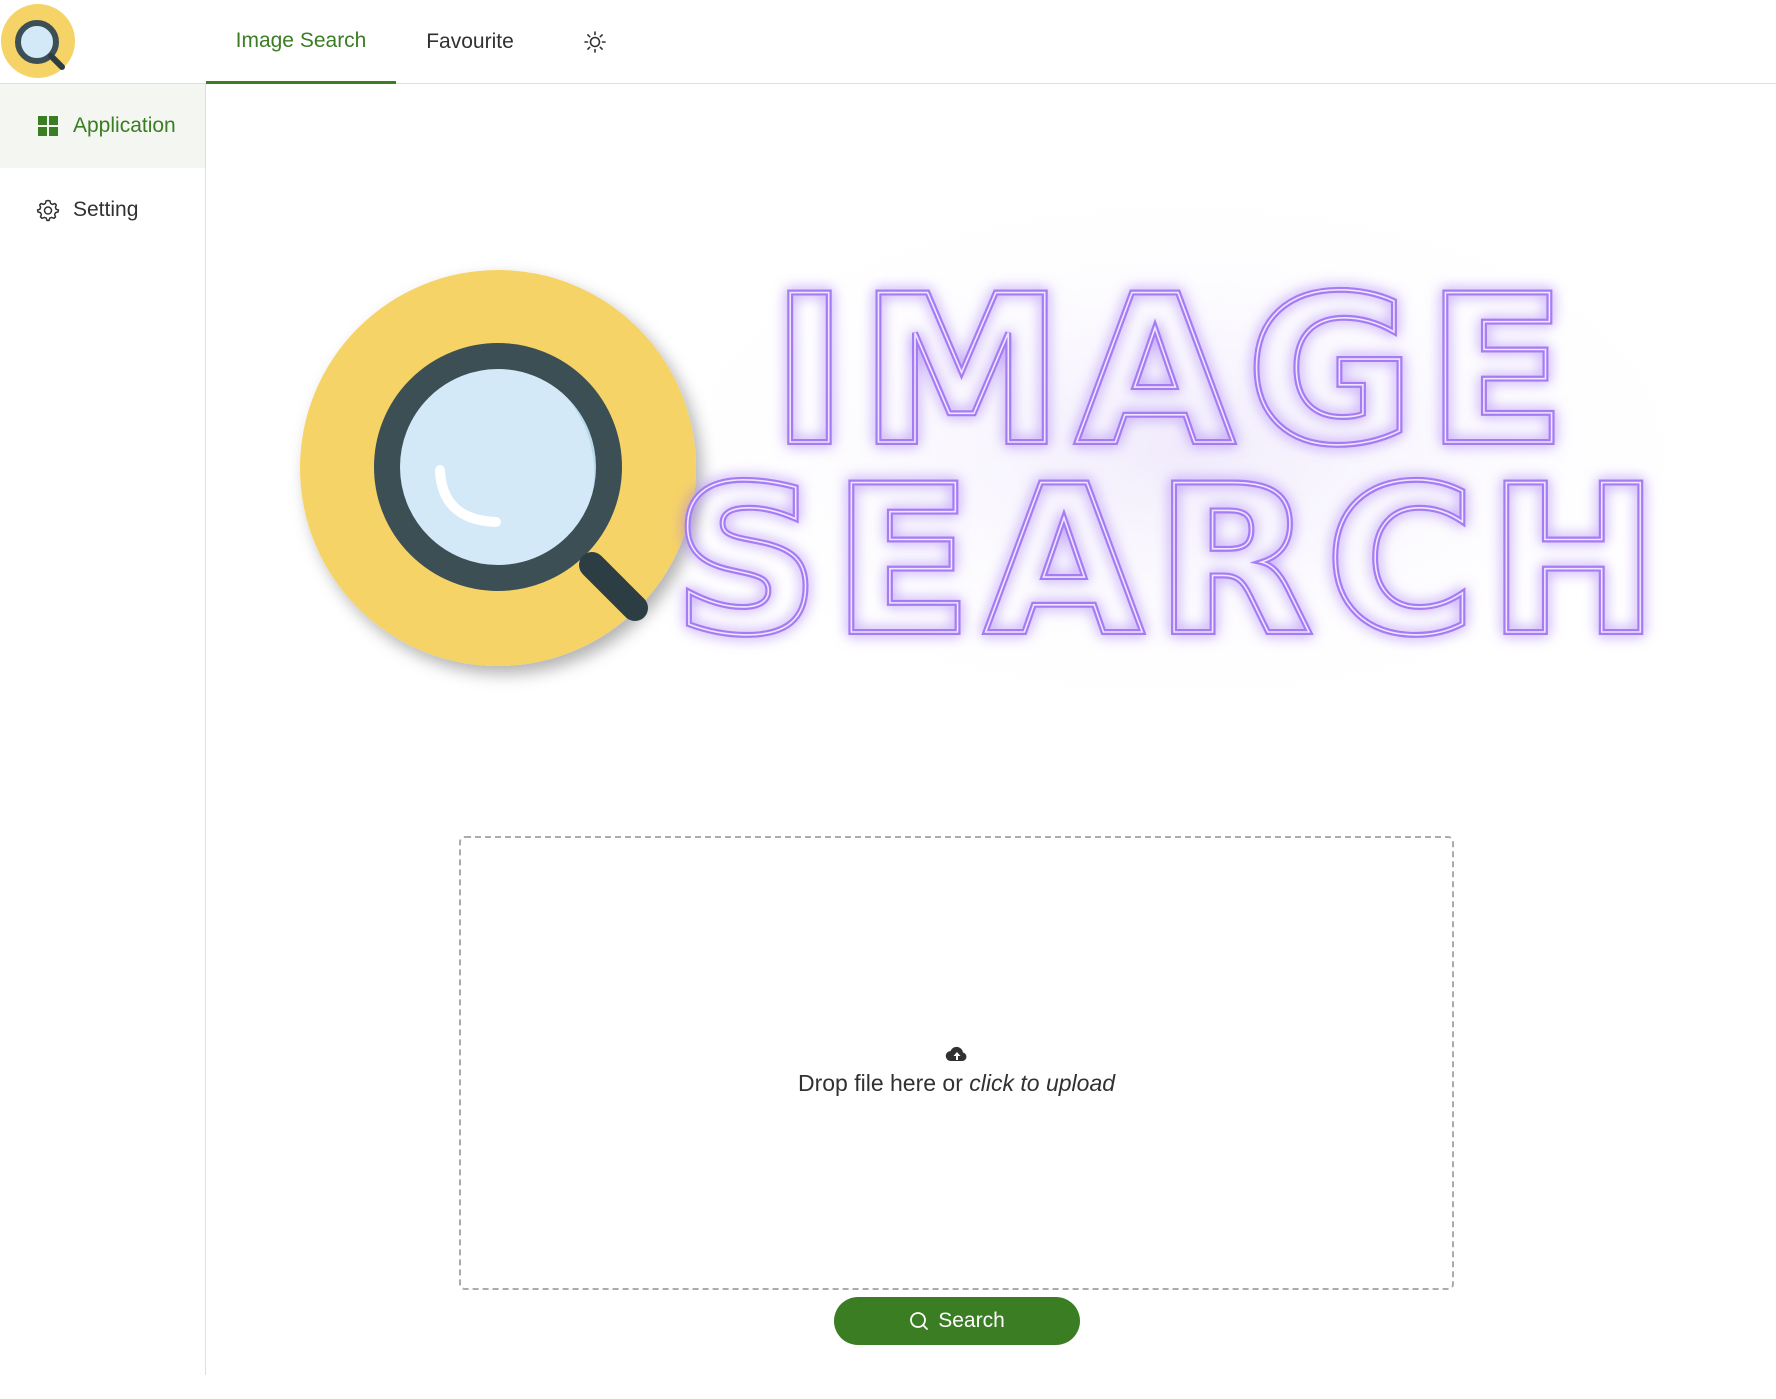 The width and height of the screenshot is (1776, 1399). I want to click on magnifier-logo-icon, so click(38, 41).